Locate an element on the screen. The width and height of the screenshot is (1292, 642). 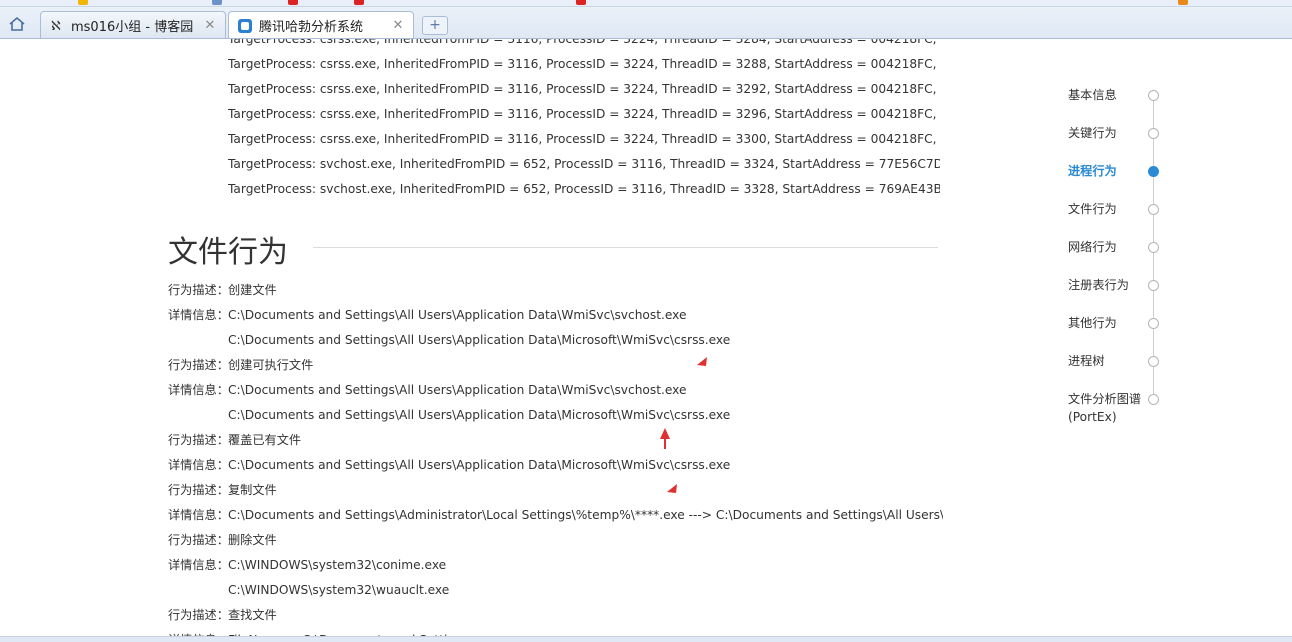
row-value: 查找文件 is located at coordinates (252, 615).